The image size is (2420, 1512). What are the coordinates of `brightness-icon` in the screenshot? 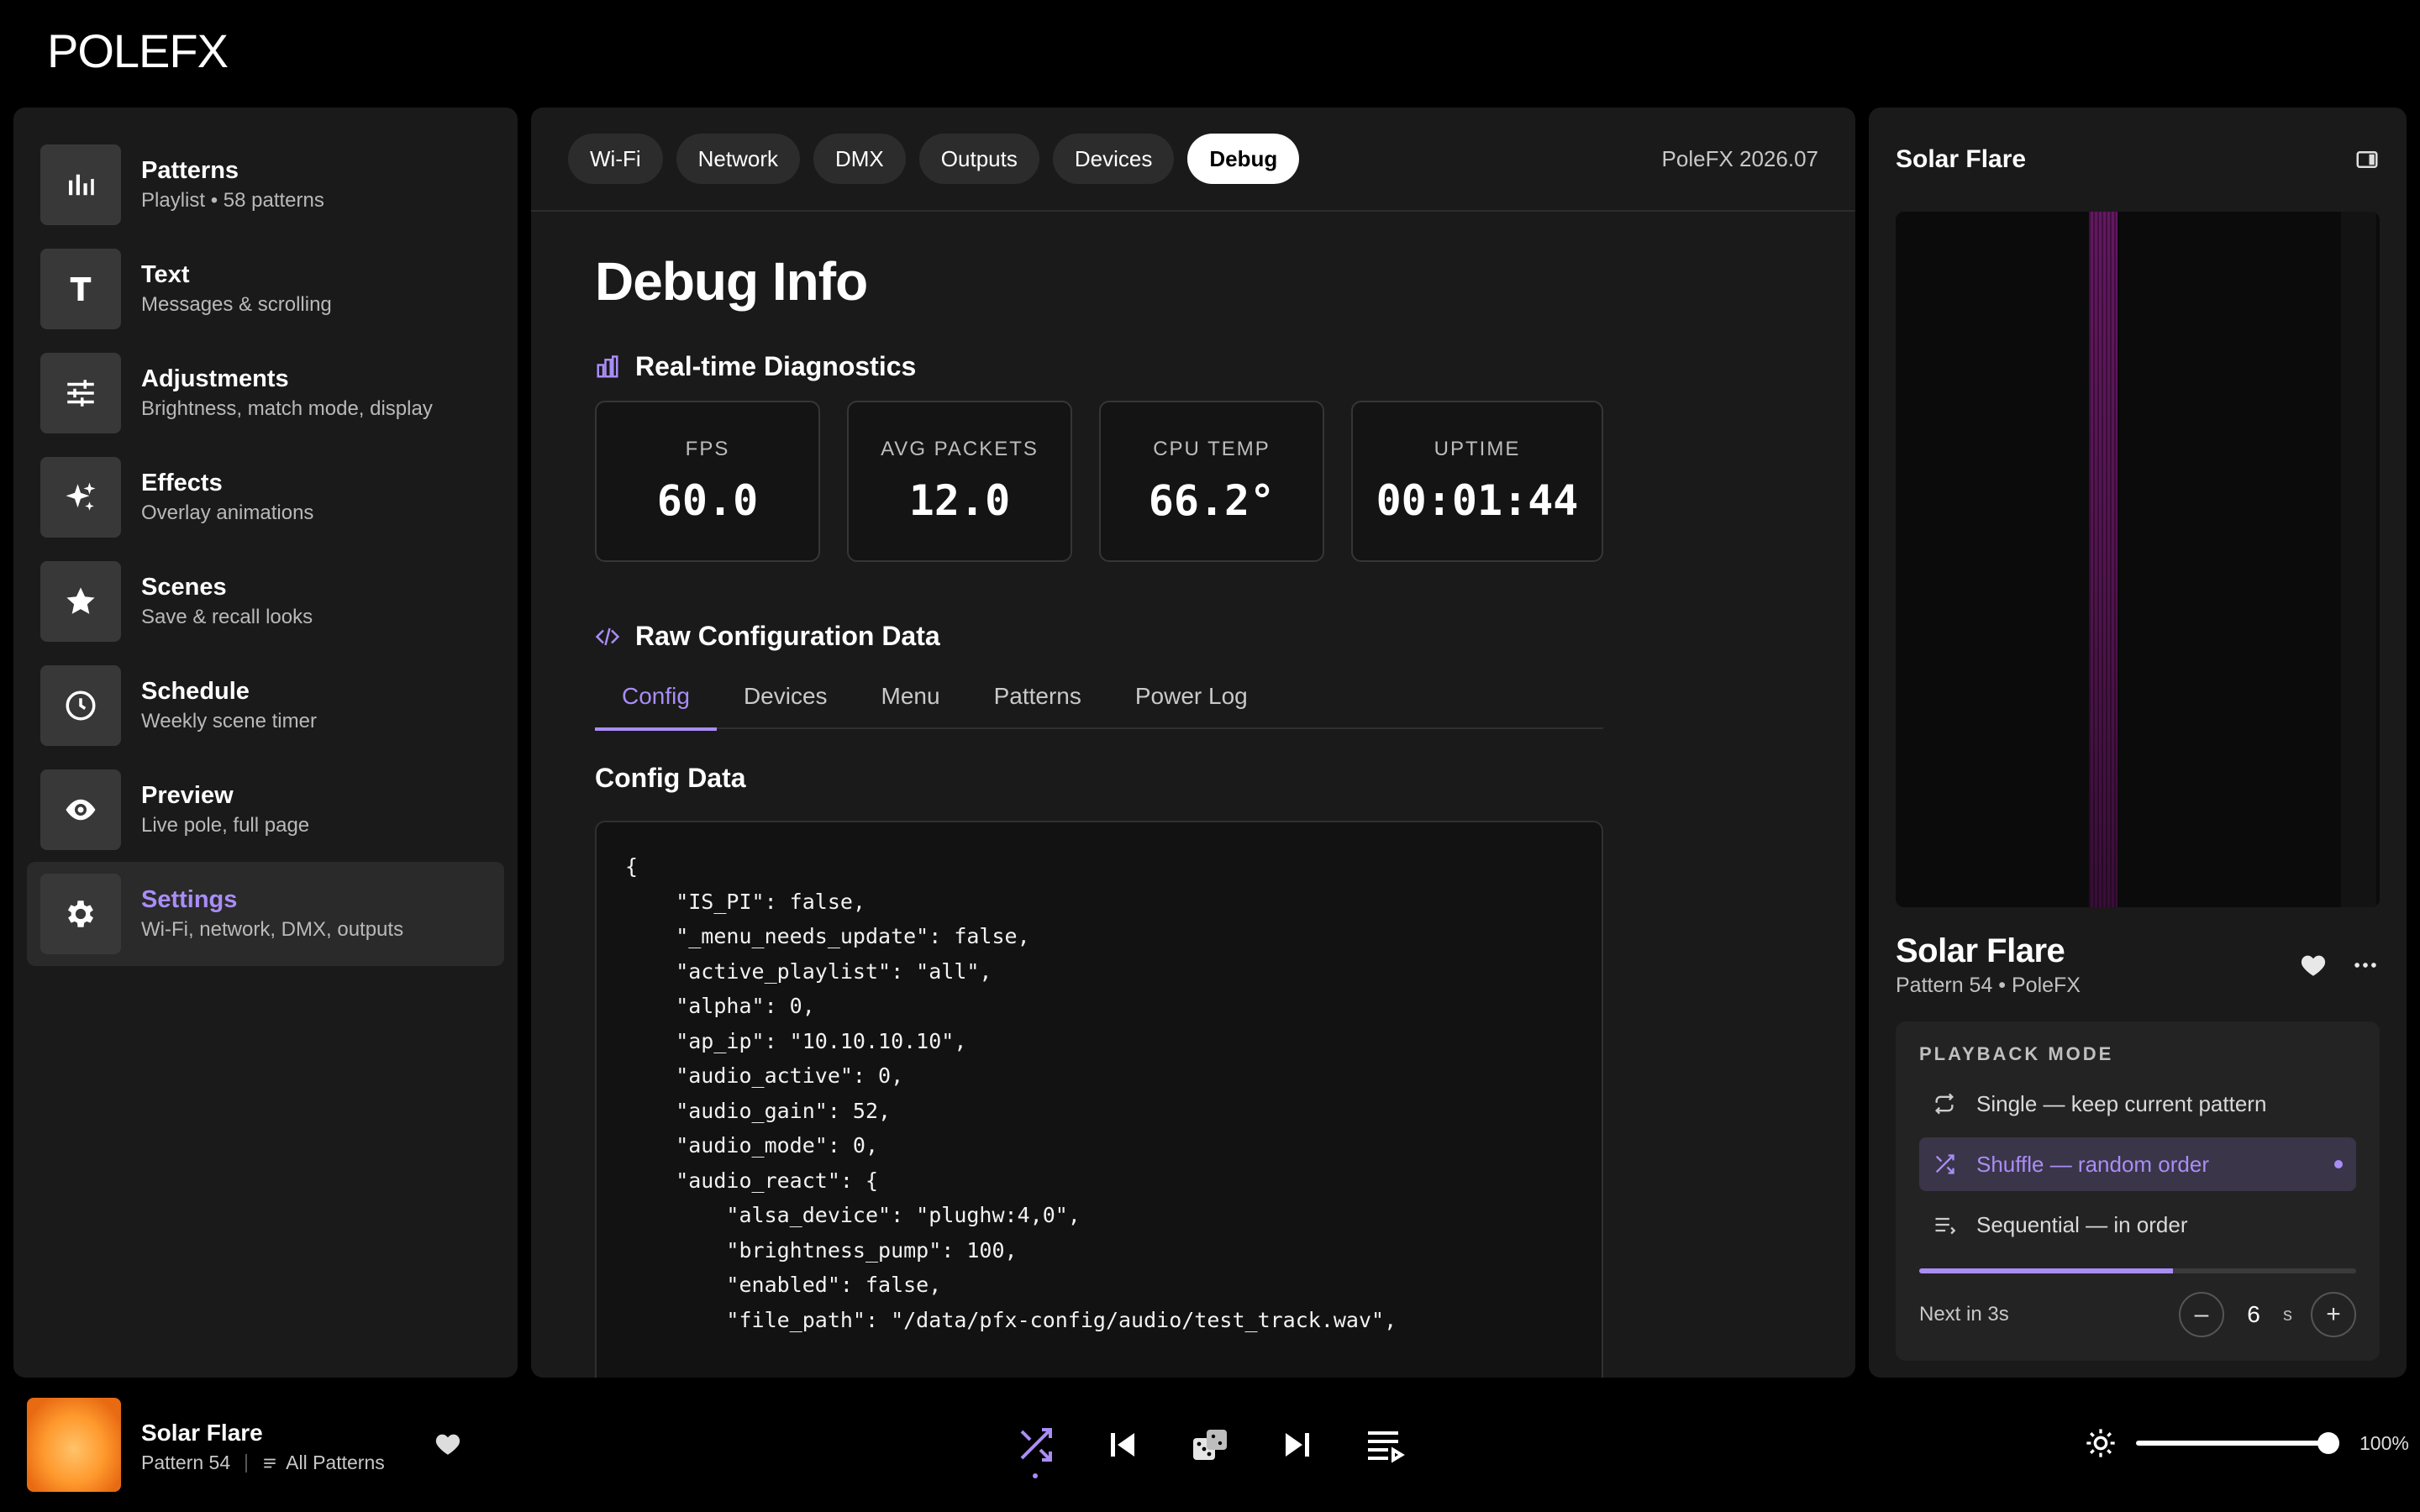 It's located at (2100, 1443).